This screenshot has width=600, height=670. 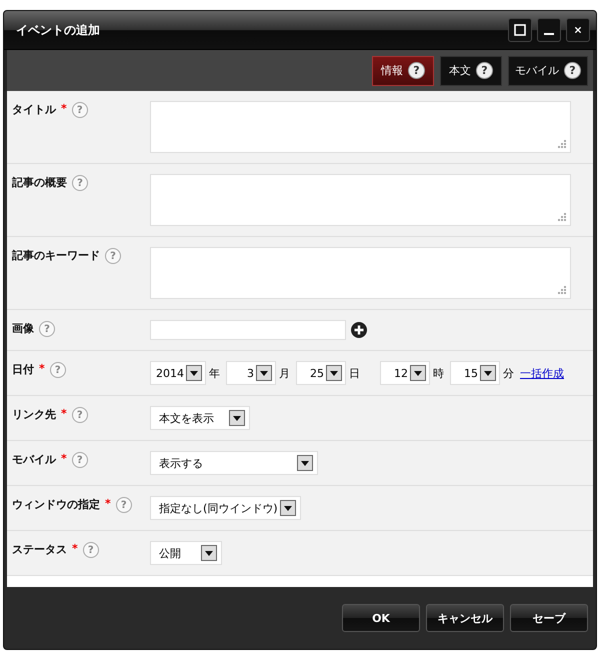 I want to click on dialog-button: OK, so click(x=381, y=618).